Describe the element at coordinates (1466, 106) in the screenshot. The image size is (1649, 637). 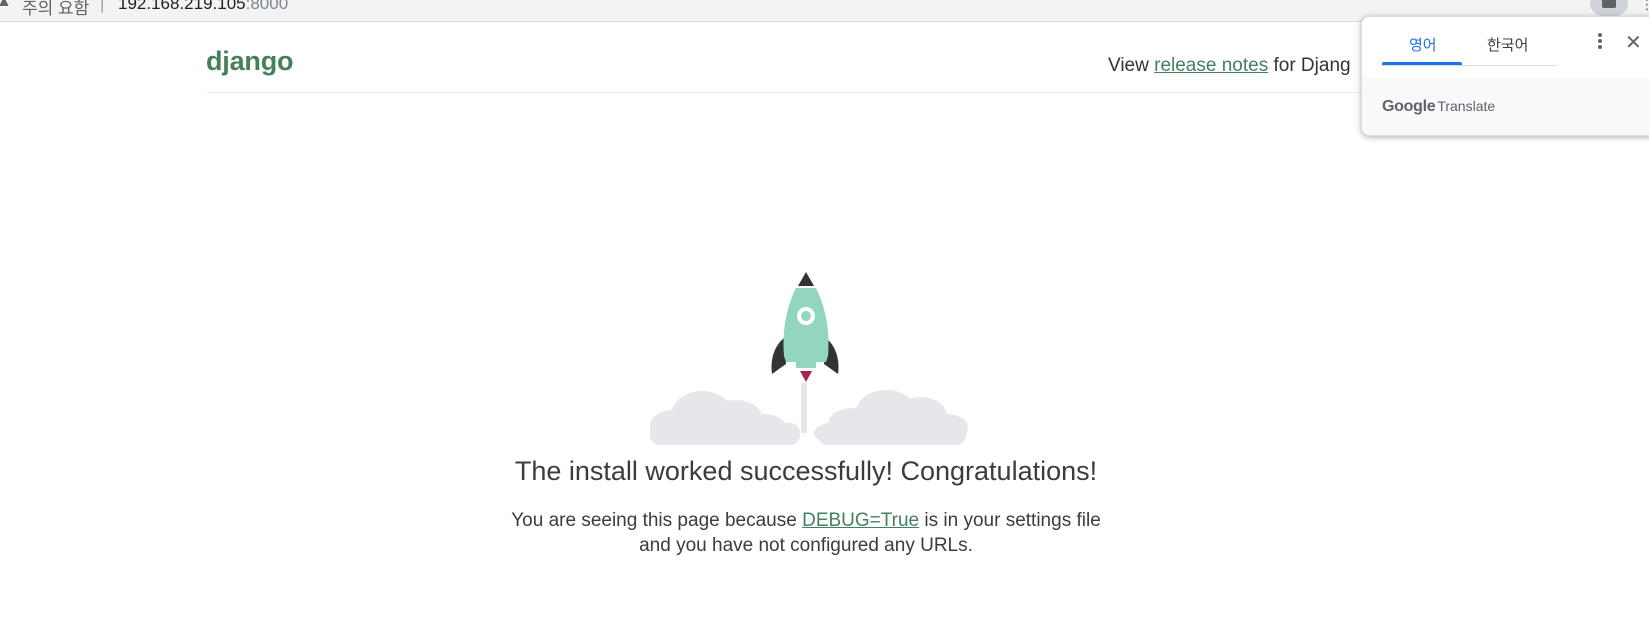
I see `brand-translate: Translate` at that location.